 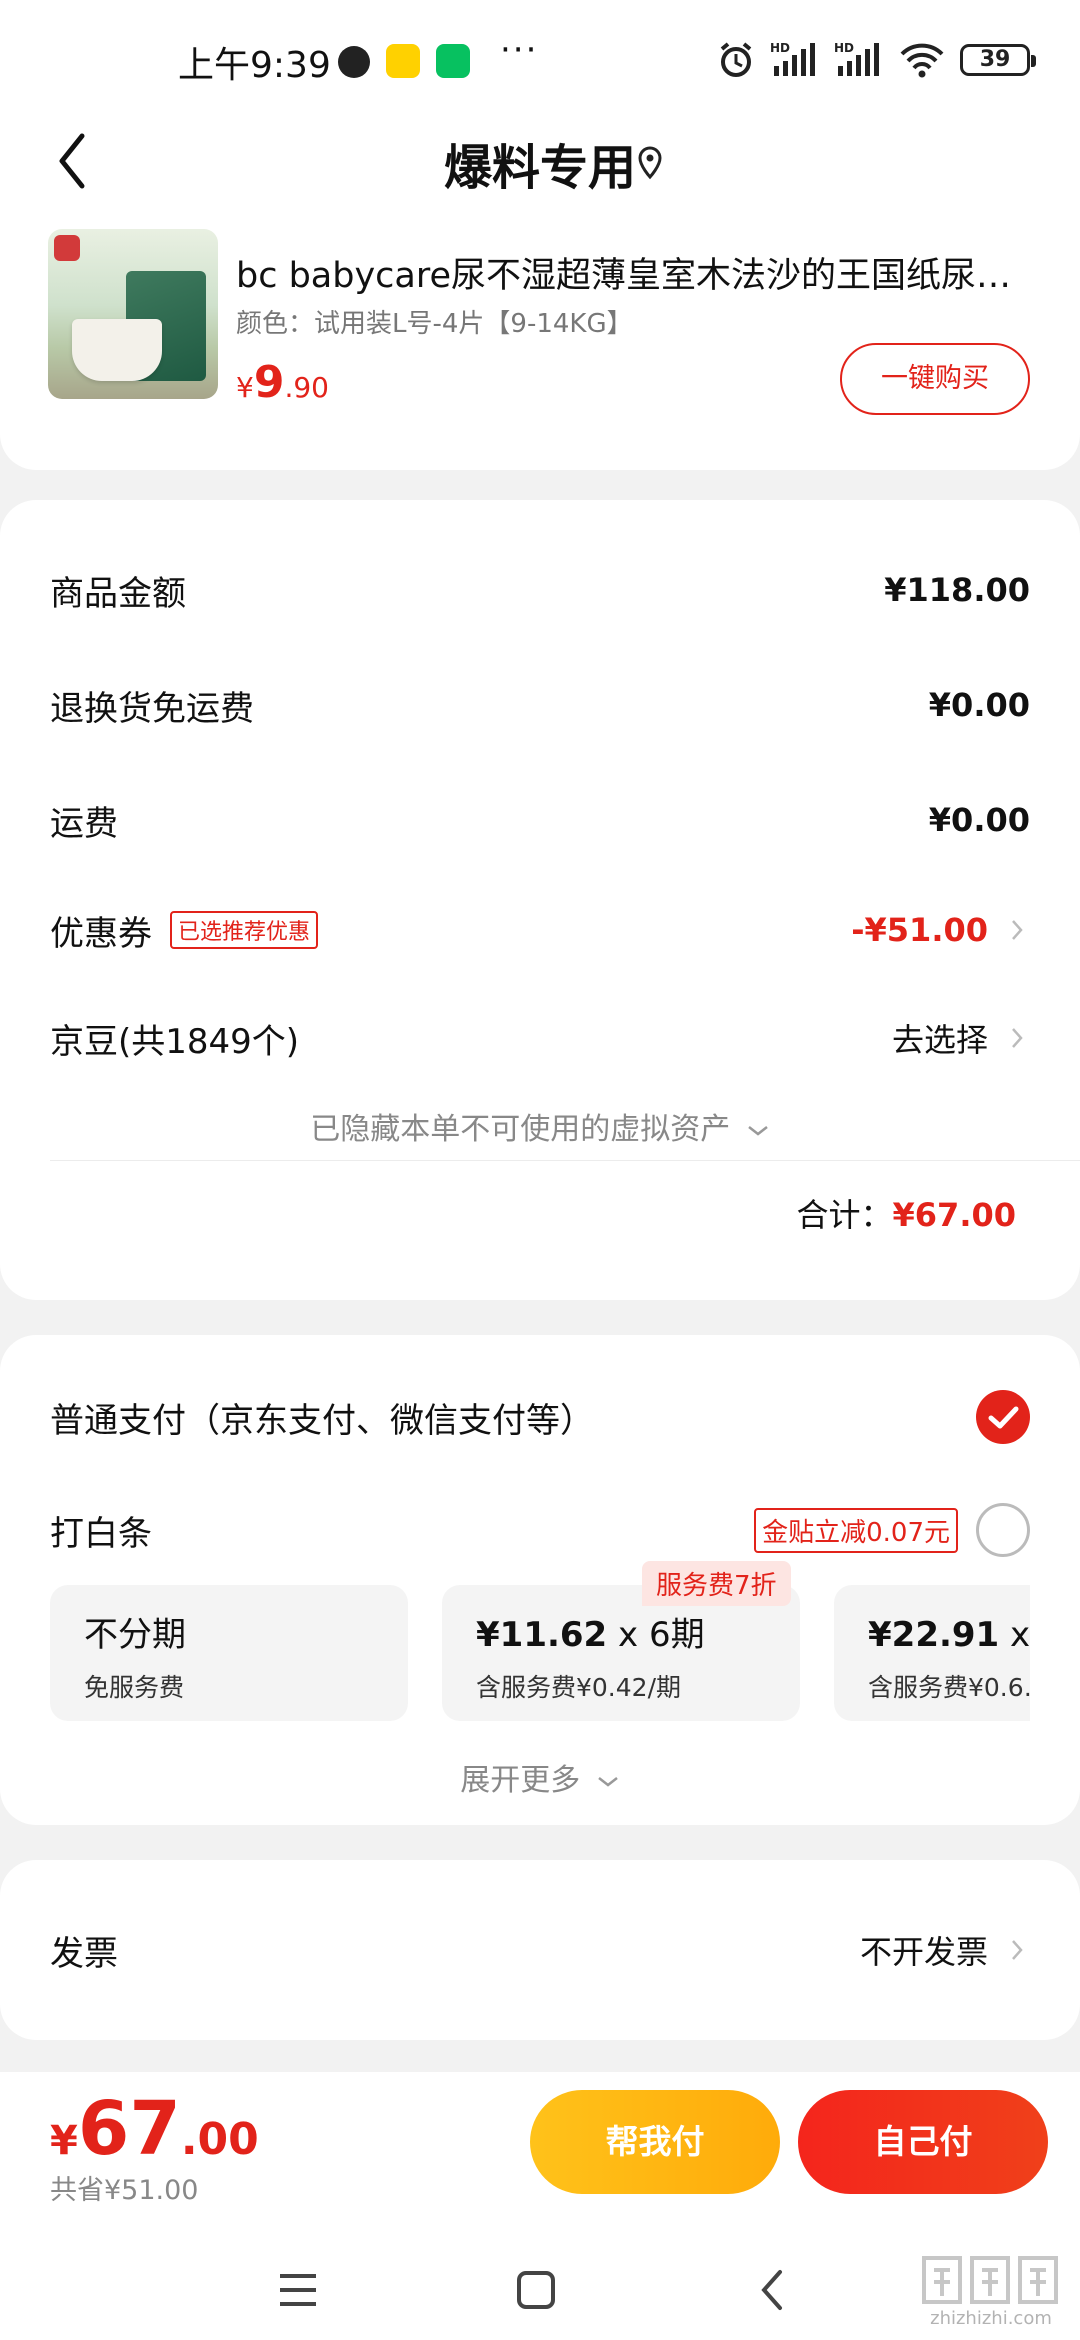 What do you see at coordinates (540, 2206) in the screenshot?
I see `bottom-pay-bar: ¥67.00 共省¥51.00 帮我付 自己付 zhizhizhi.com` at bounding box center [540, 2206].